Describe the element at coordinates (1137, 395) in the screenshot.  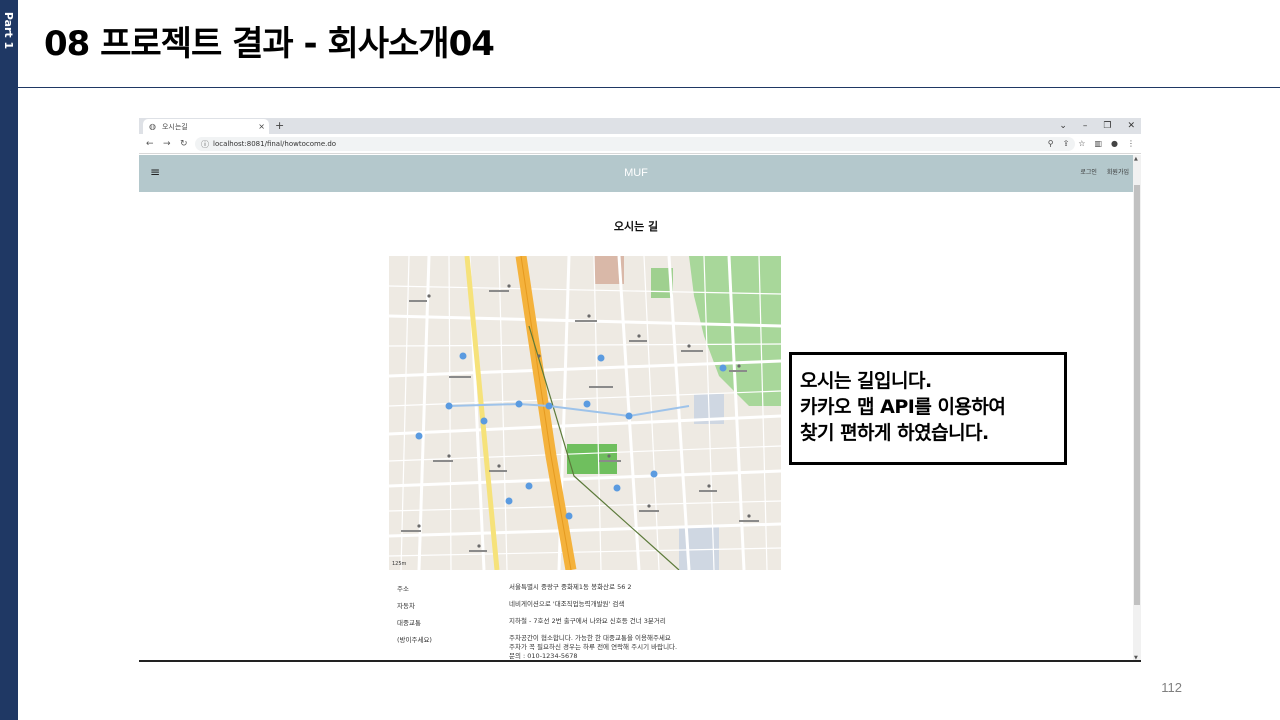
I see `scroll-thumb` at that location.